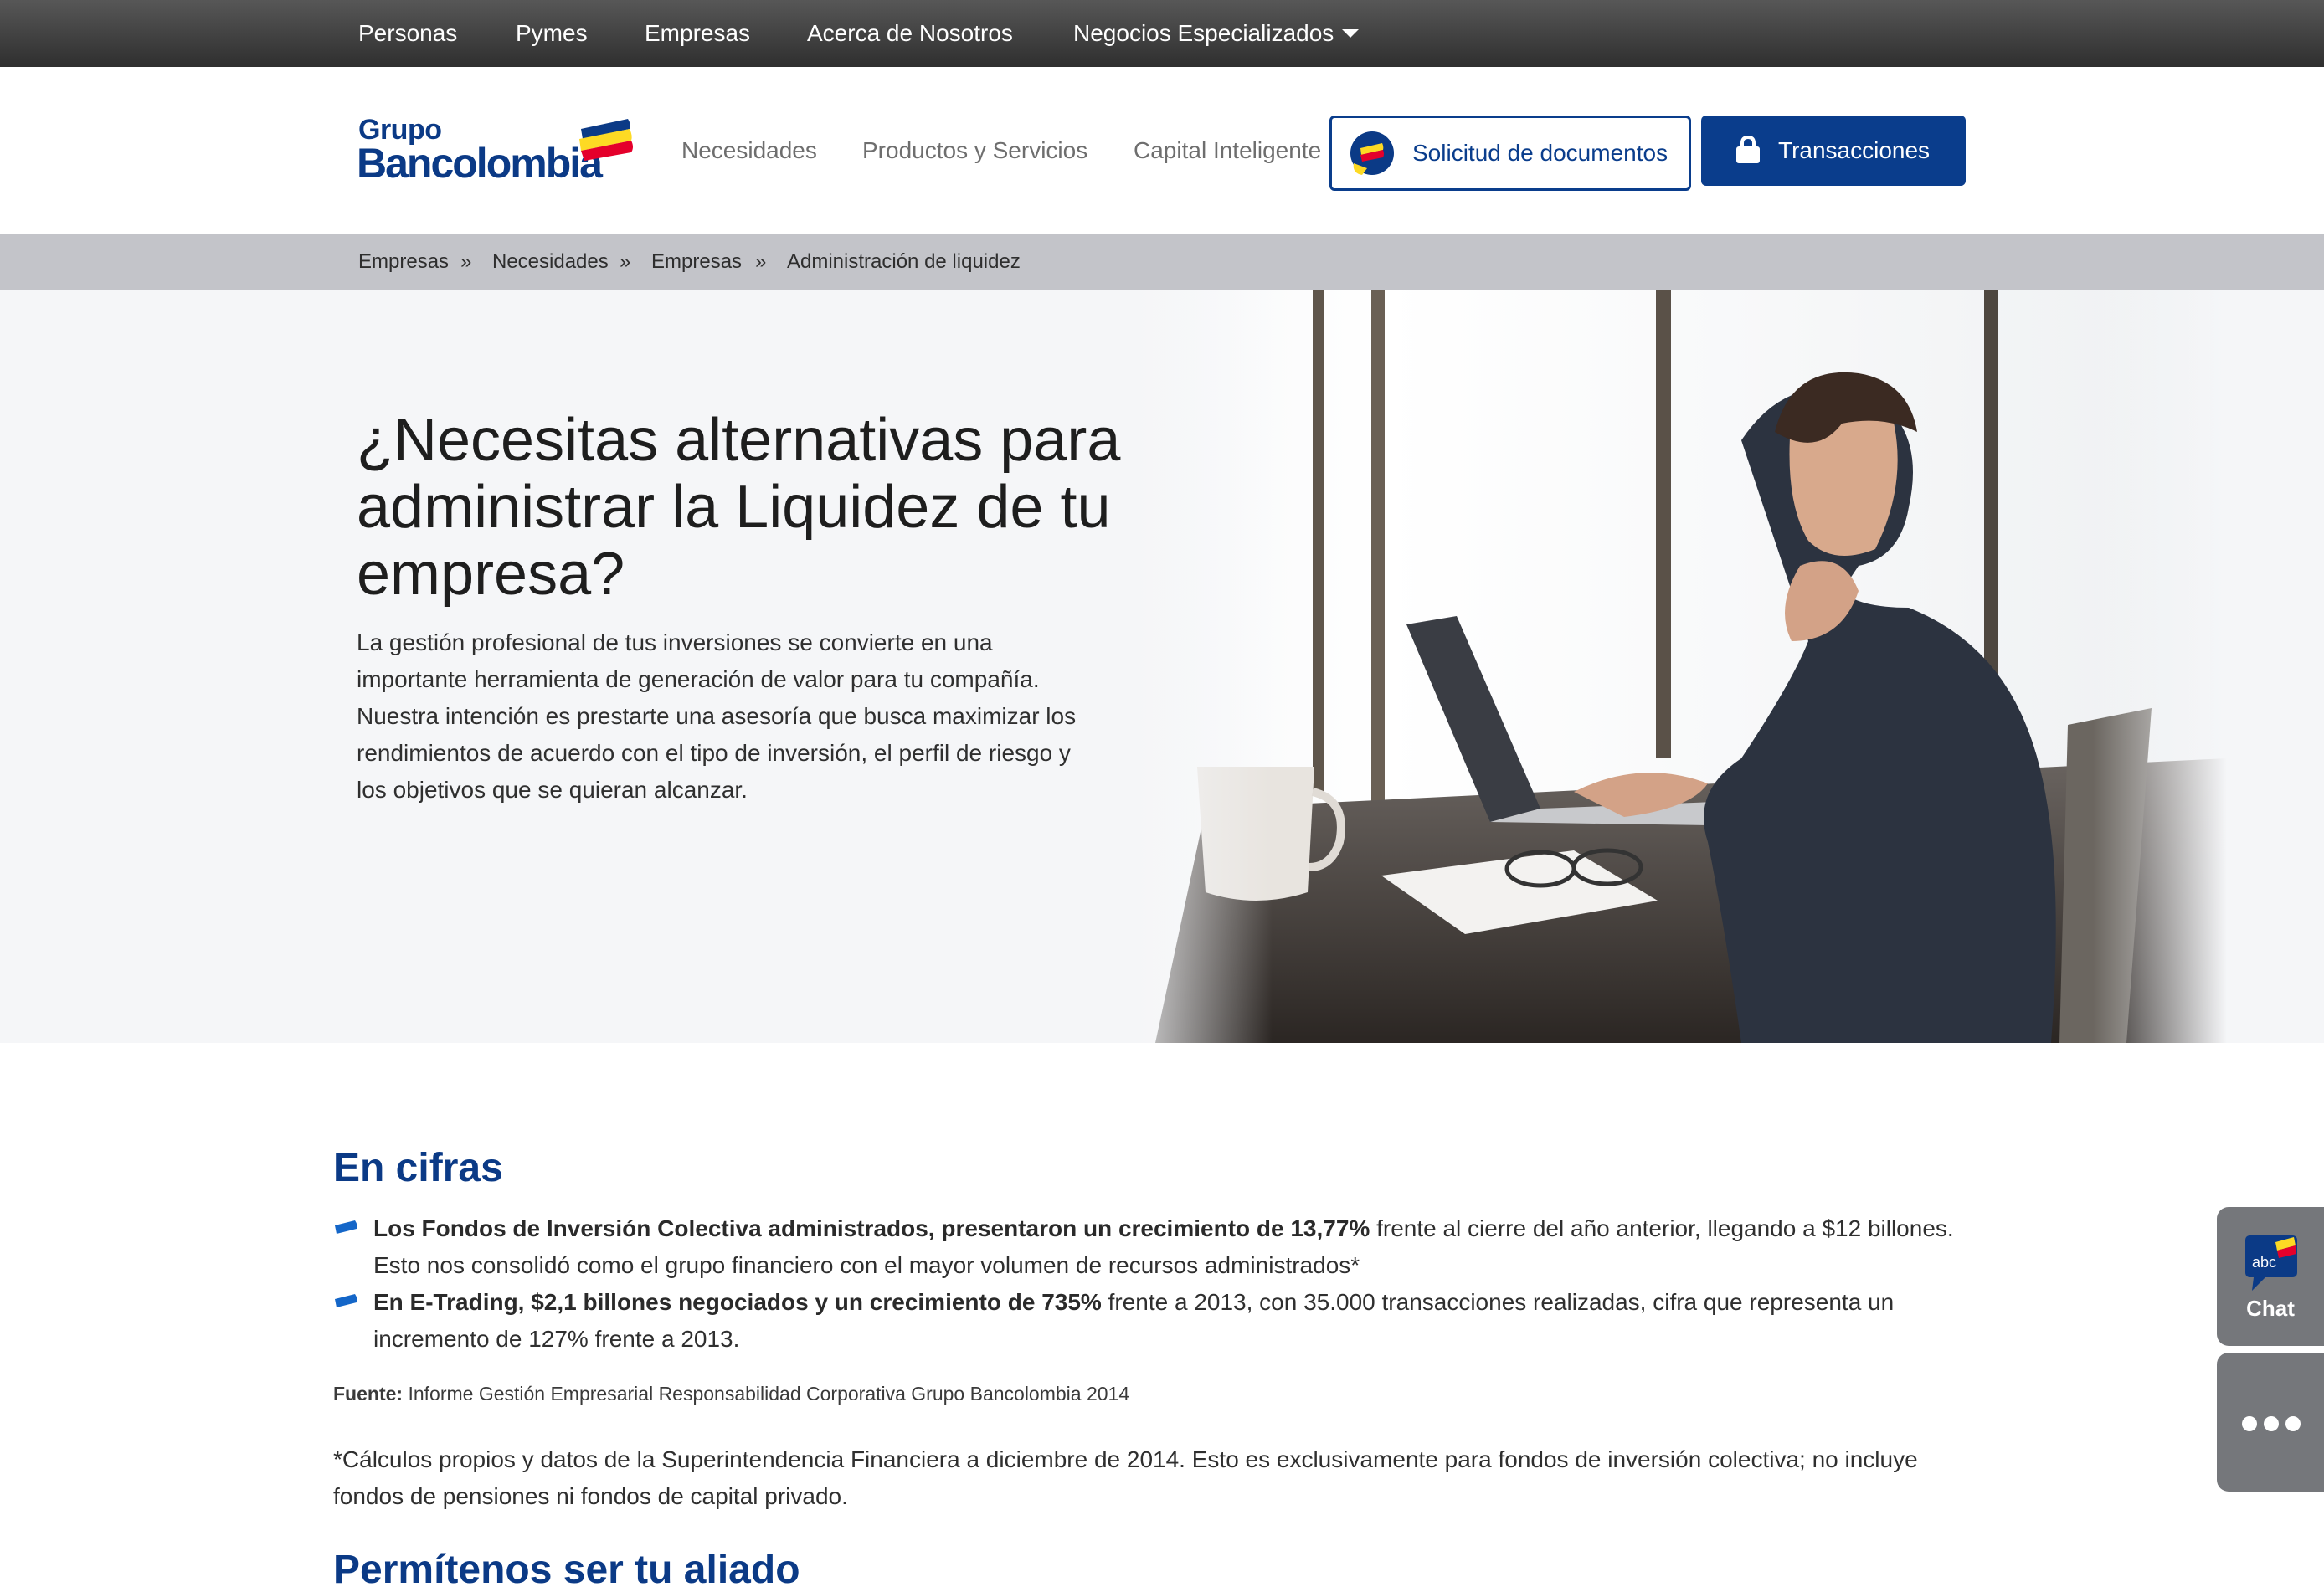  Describe the element at coordinates (975, 151) in the screenshot. I see `nav-productos: Productos y Servicios` at that location.